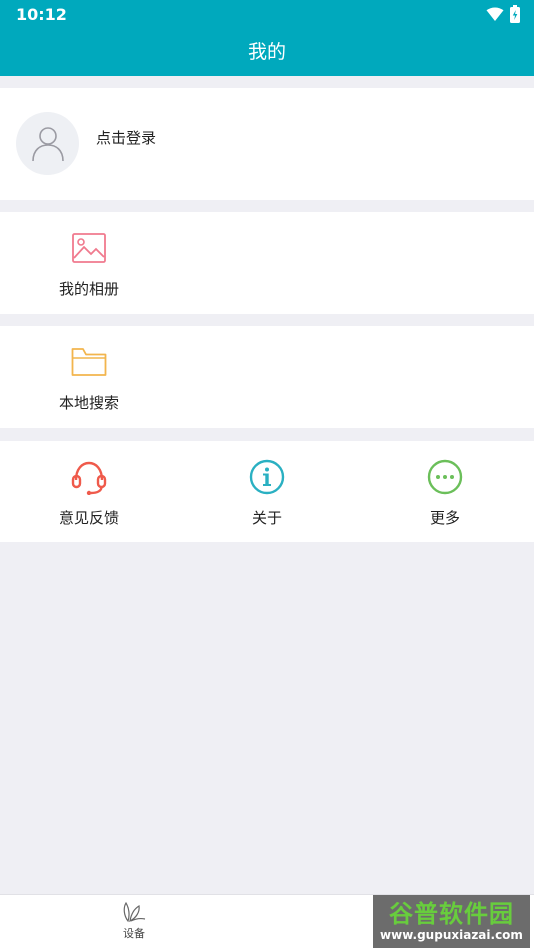 The height and width of the screenshot is (950, 534). I want to click on wifi-icon, so click(495, 14).